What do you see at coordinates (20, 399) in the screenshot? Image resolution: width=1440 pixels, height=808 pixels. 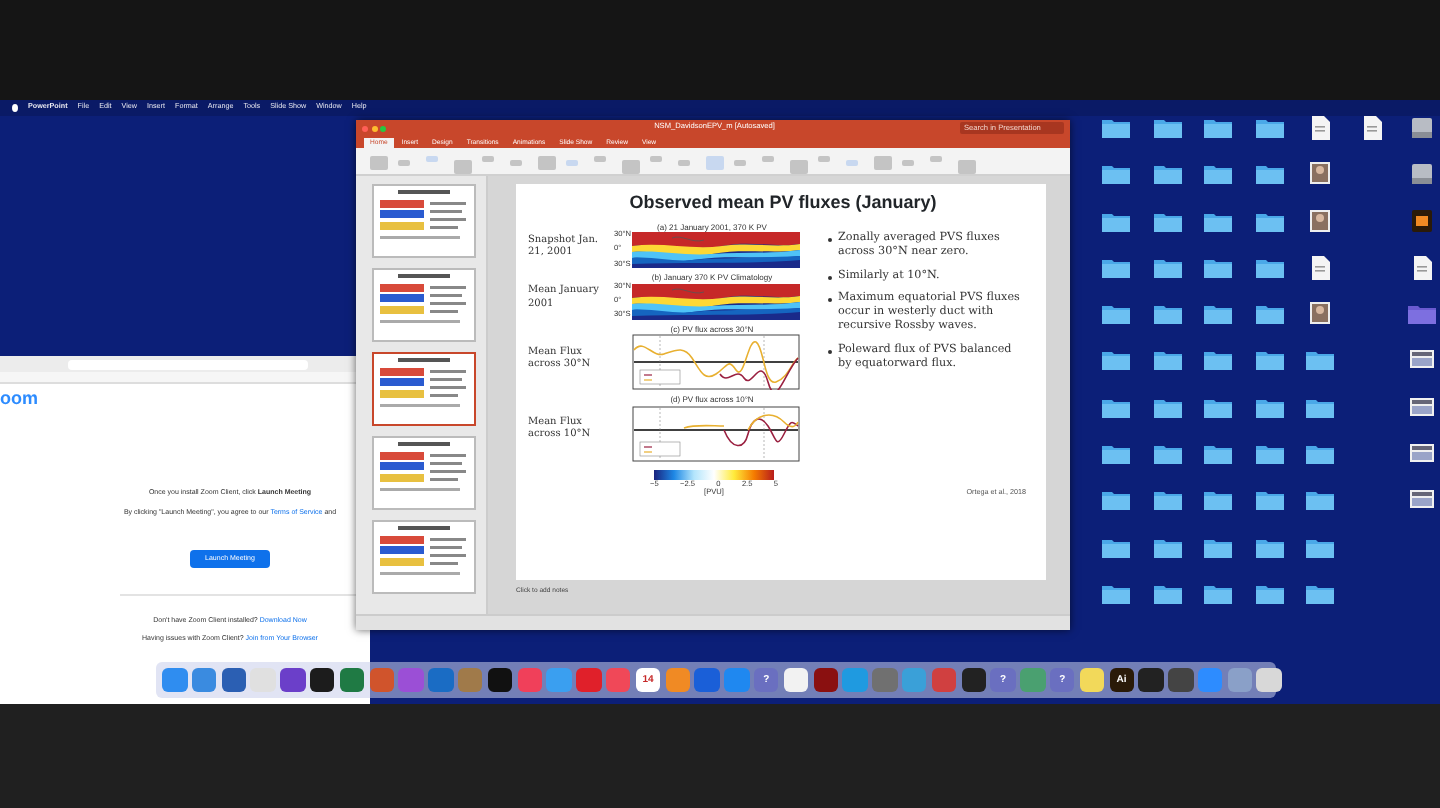 I see `zoom-logo: oom` at bounding box center [20, 399].